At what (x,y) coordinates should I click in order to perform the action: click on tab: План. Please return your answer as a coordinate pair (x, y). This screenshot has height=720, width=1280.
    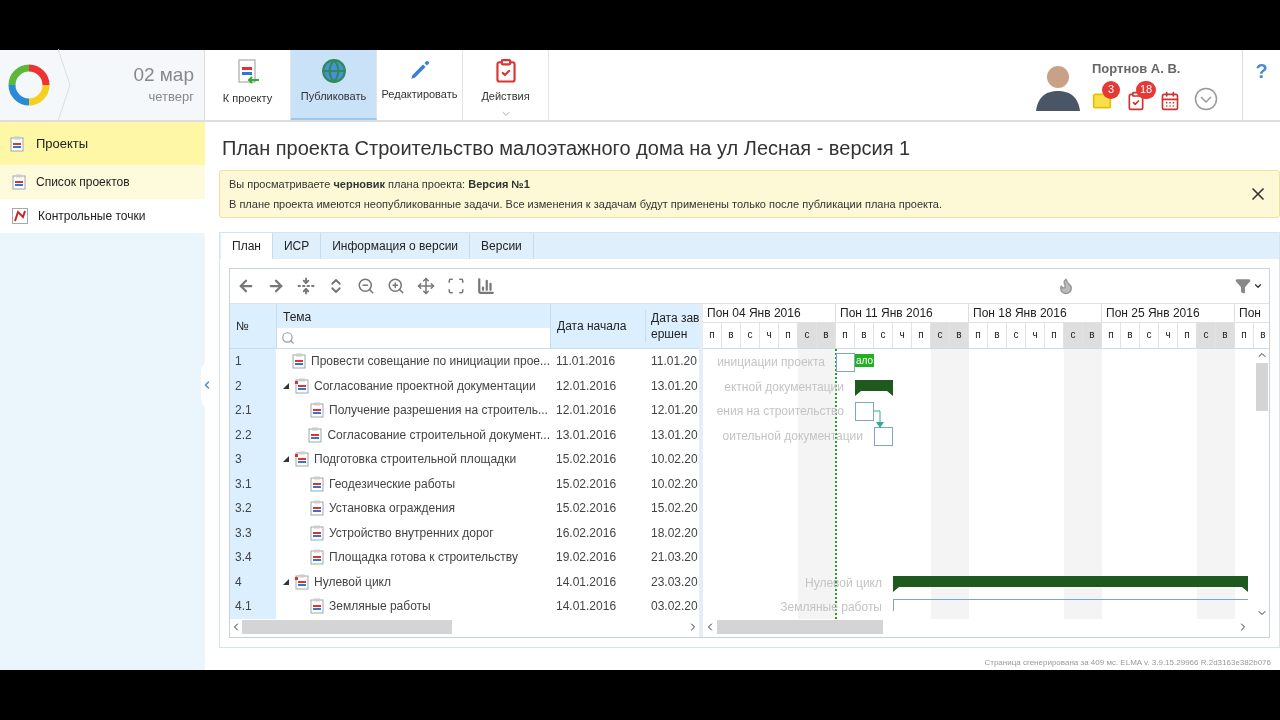
    Looking at the image, I should click on (247, 246).